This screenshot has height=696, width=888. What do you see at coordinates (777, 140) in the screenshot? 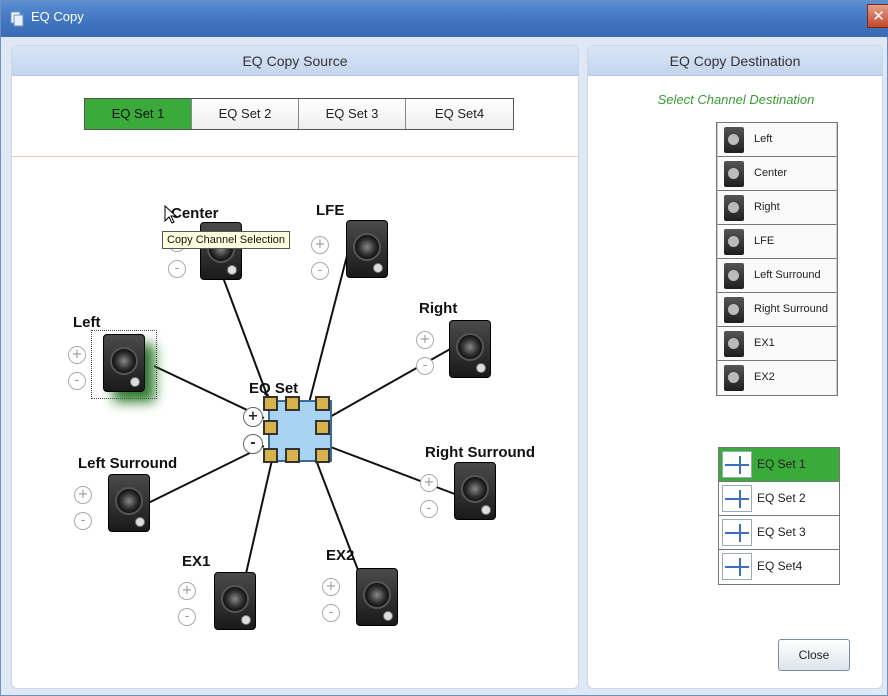
I see `dest-channel-left: Left` at bounding box center [777, 140].